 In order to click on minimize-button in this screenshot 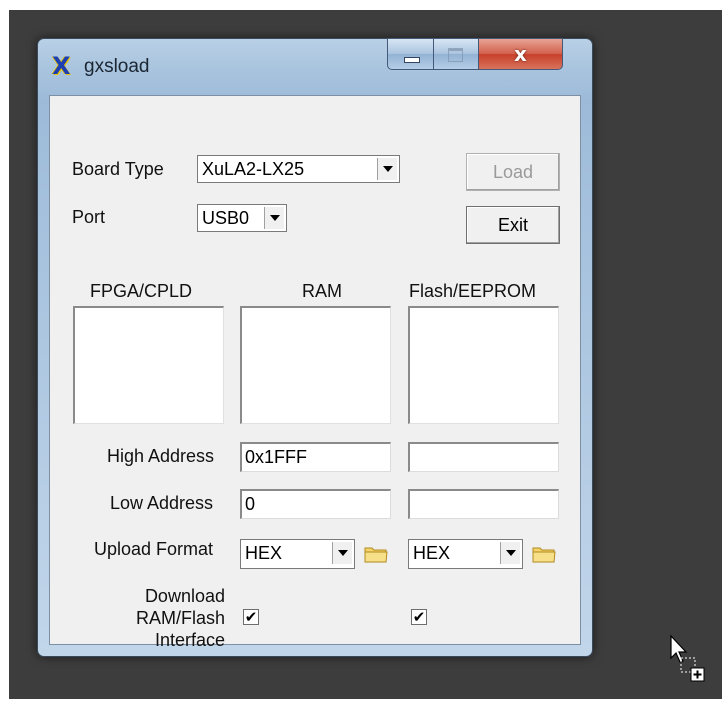, I will do `click(411, 54)`.